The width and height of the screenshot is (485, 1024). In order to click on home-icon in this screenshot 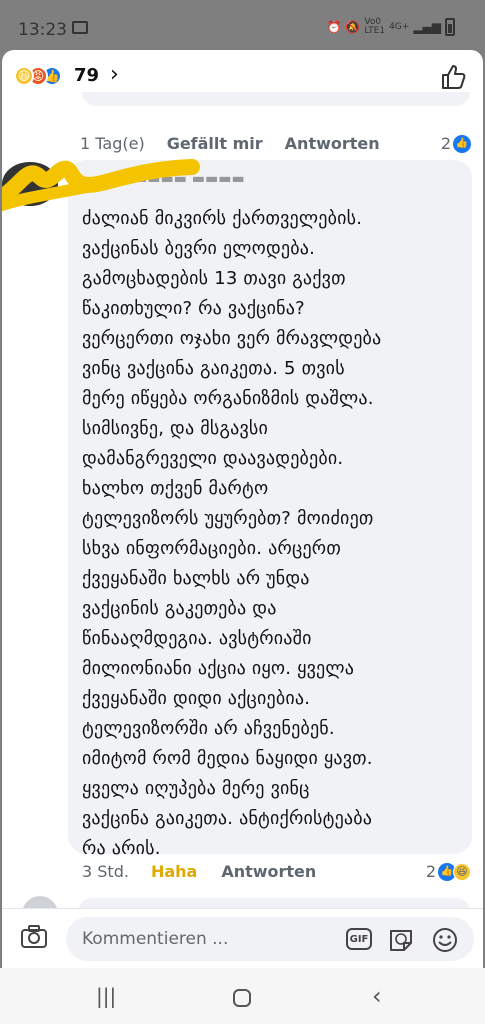, I will do `click(242, 998)`.